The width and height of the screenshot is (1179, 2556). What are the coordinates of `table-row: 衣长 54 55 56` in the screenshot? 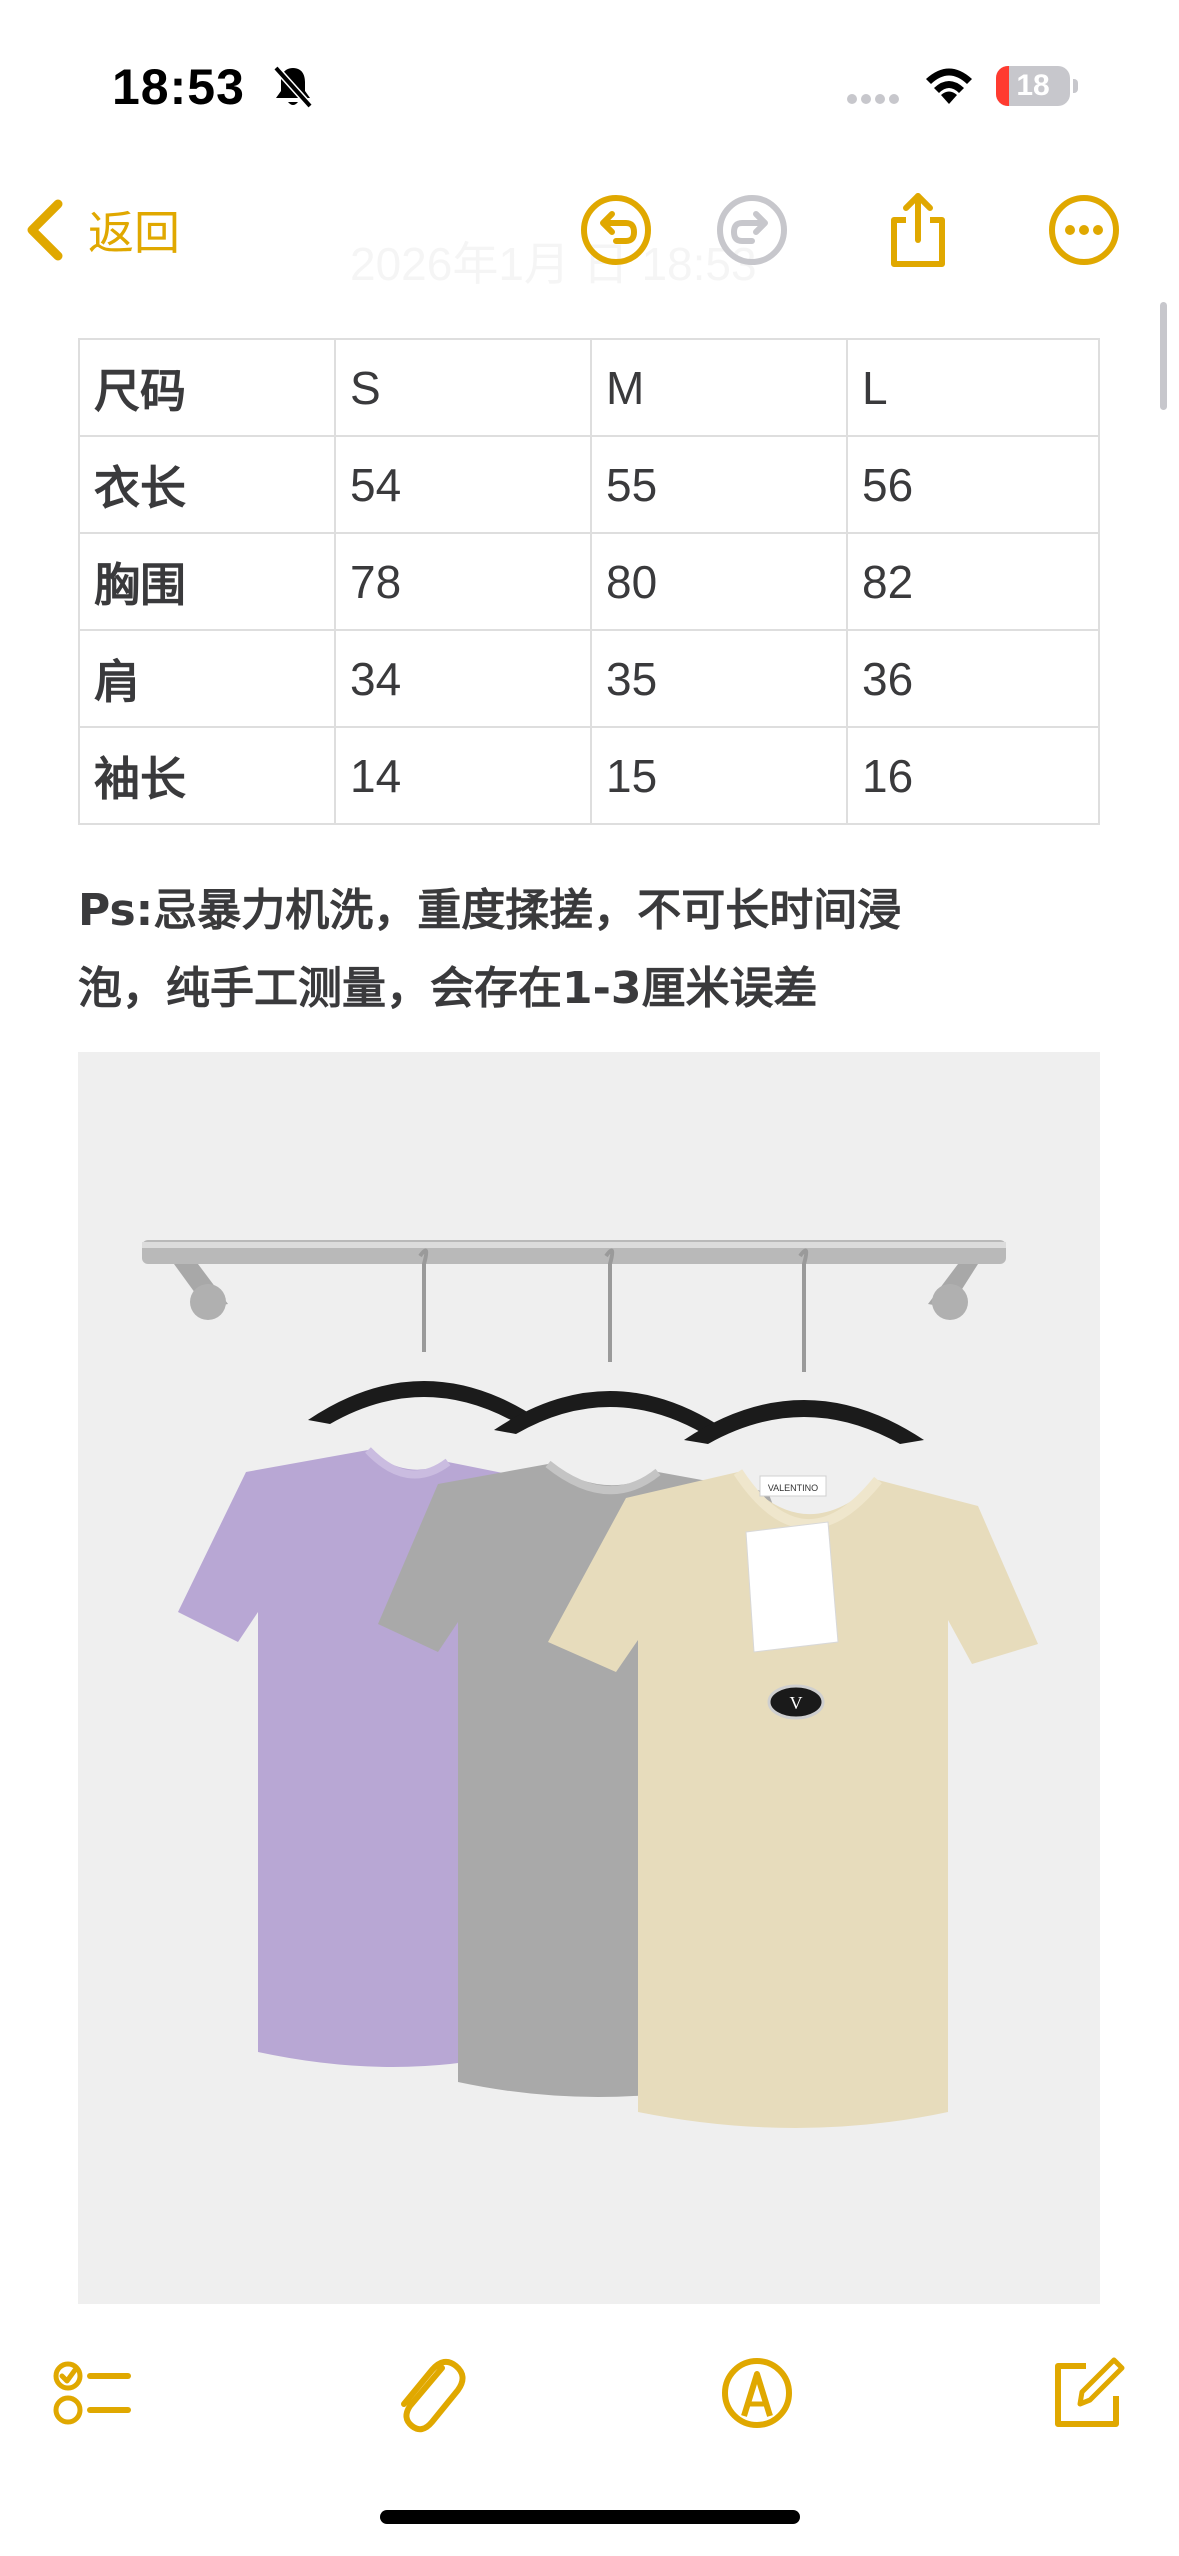 It's located at (589, 484).